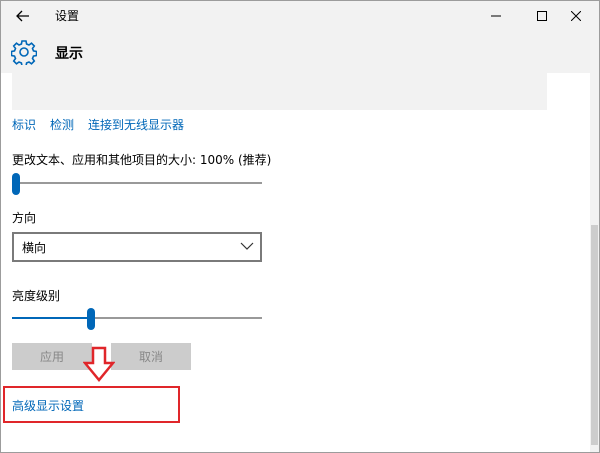  I want to click on back-arrow-icon, so click(22, 16).